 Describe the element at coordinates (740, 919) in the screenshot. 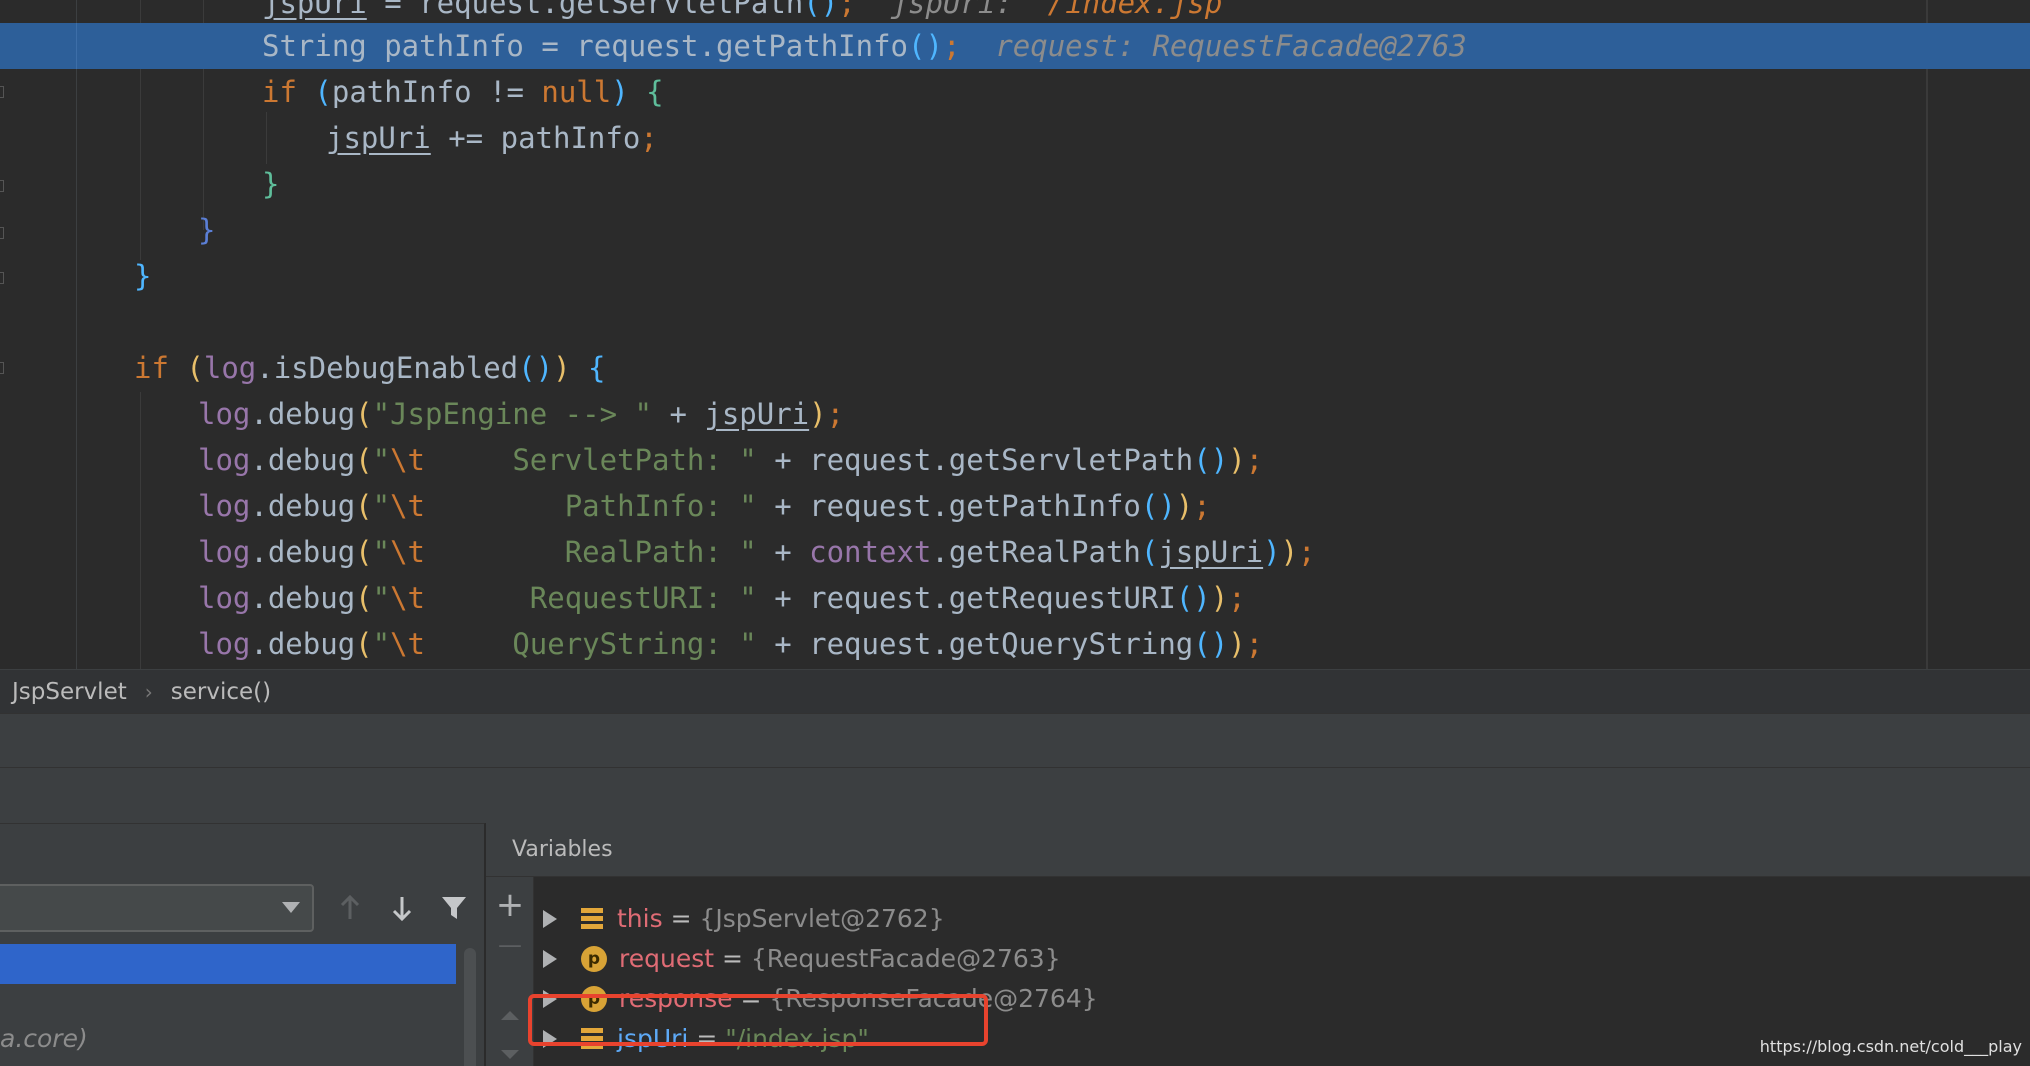

I see `variable-row-this: this = {JspServlet@2762}` at that location.